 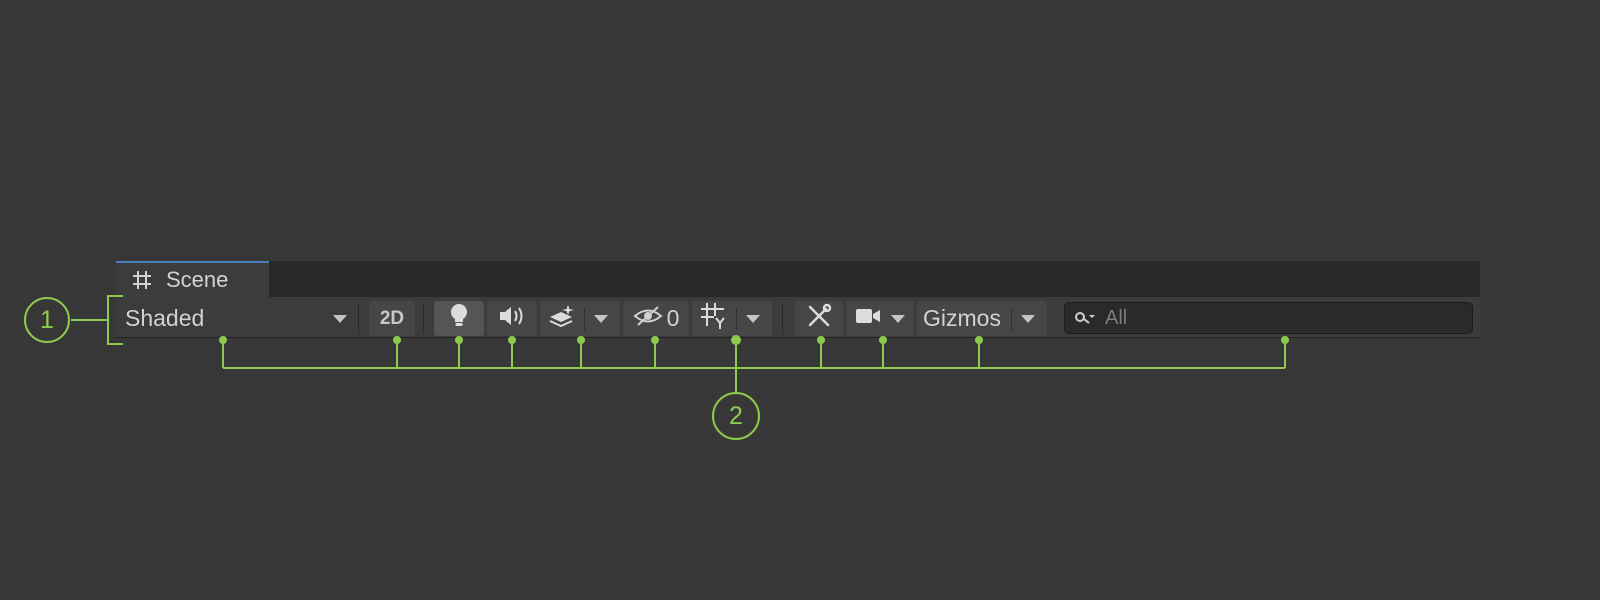 I want to click on callout-1: 1, so click(x=47, y=320).